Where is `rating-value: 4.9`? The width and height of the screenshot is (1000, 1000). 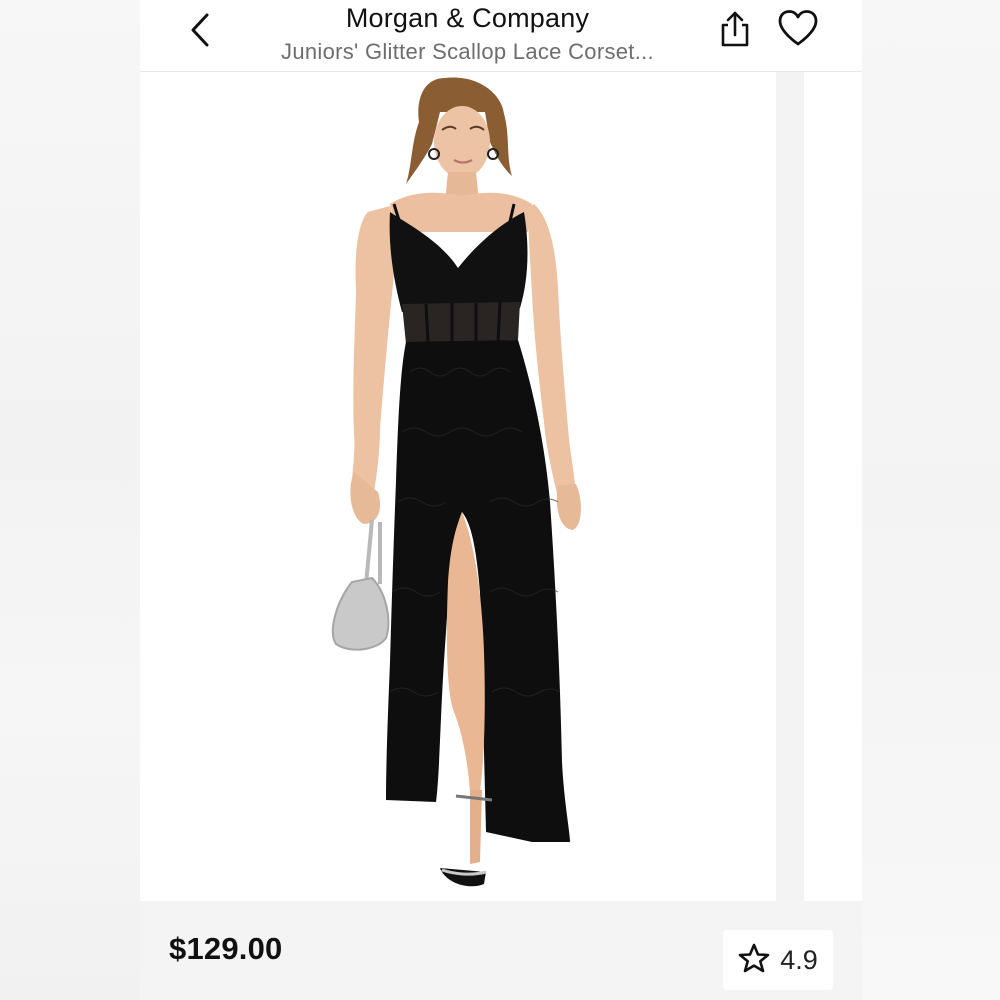 rating-value: 4.9 is located at coordinates (799, 959).